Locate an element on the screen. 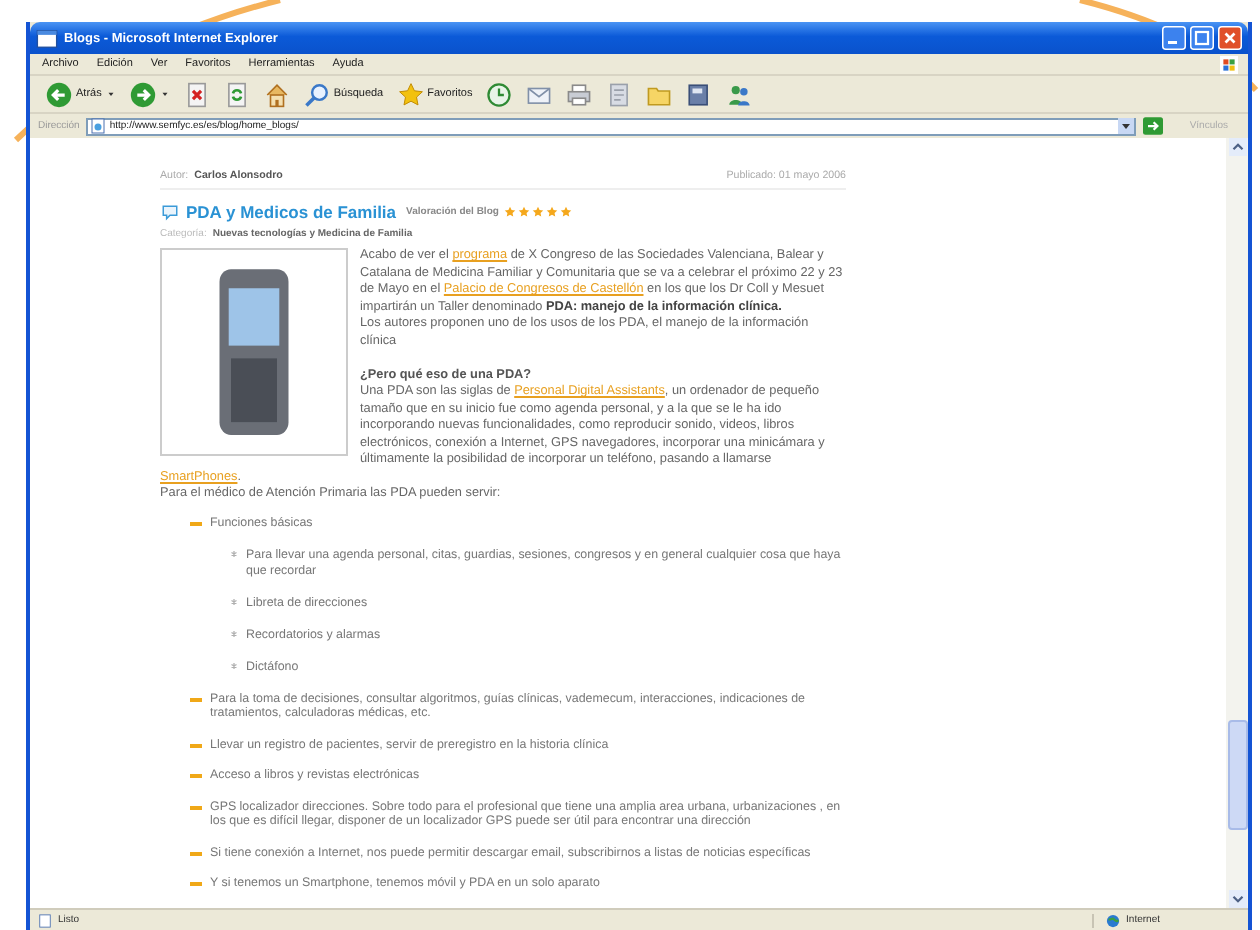 The width and height of the screenshot is (1260, 930). globe-icon is located at coordinates (1113, 920).